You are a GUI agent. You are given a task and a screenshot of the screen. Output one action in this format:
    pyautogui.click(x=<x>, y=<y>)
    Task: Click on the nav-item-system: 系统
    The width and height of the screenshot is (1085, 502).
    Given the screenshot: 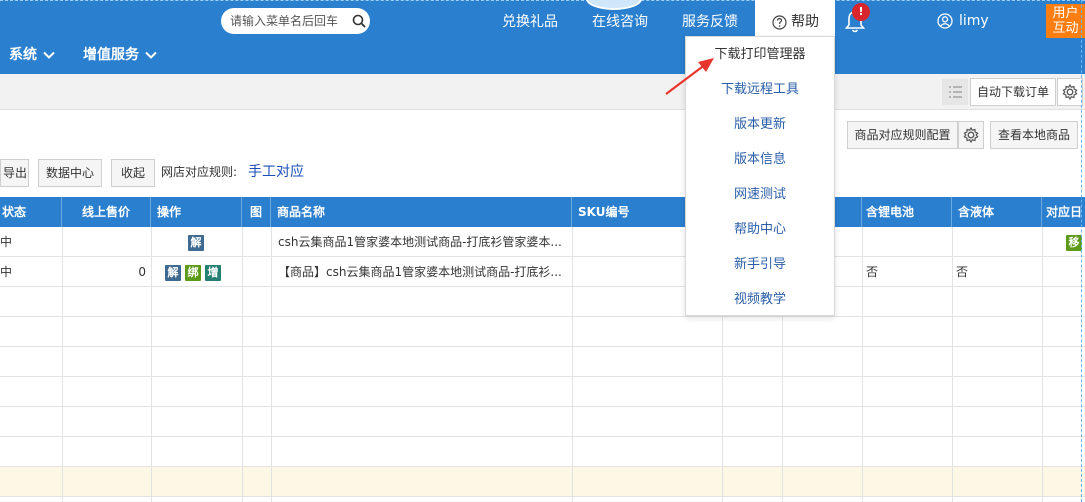 What is the action you would take?
    pyautogui.click(x=32, y=55)
    